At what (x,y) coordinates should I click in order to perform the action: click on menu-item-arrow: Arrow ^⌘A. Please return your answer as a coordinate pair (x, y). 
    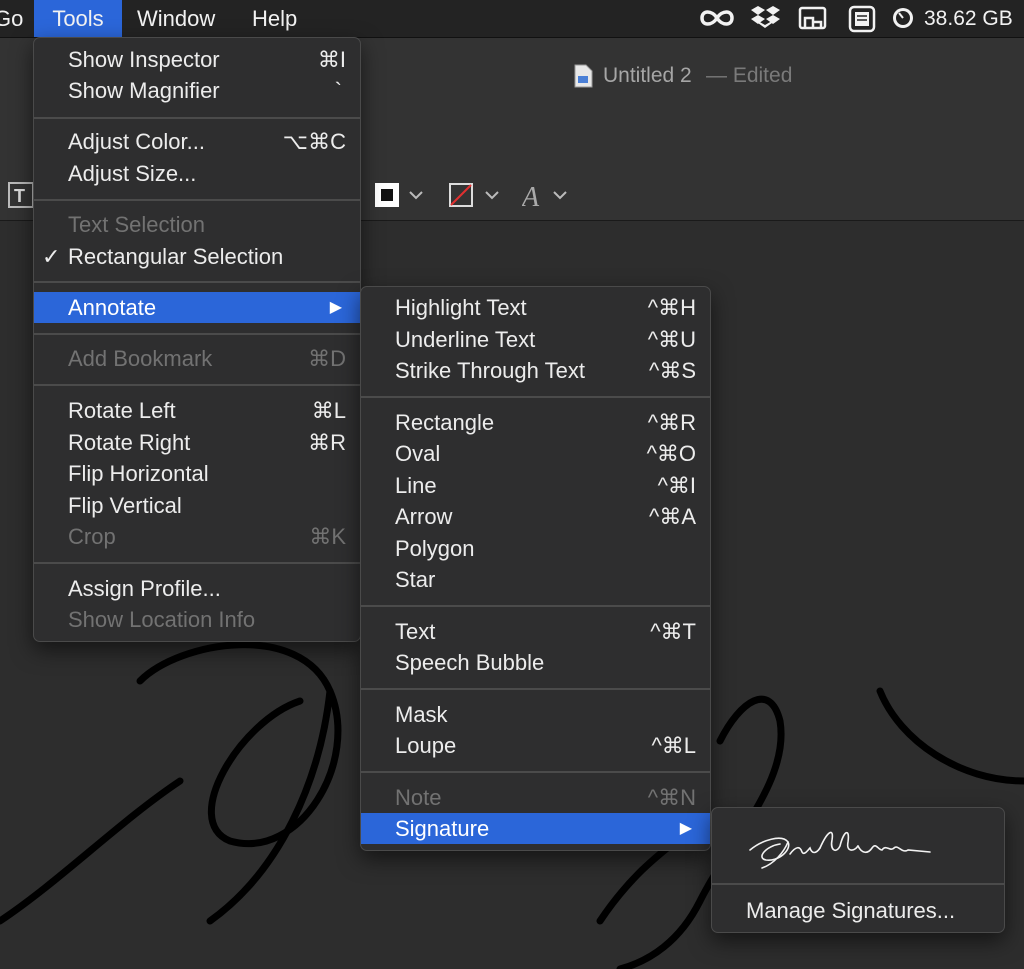
    Looking at the image, I should click on (535, 516).